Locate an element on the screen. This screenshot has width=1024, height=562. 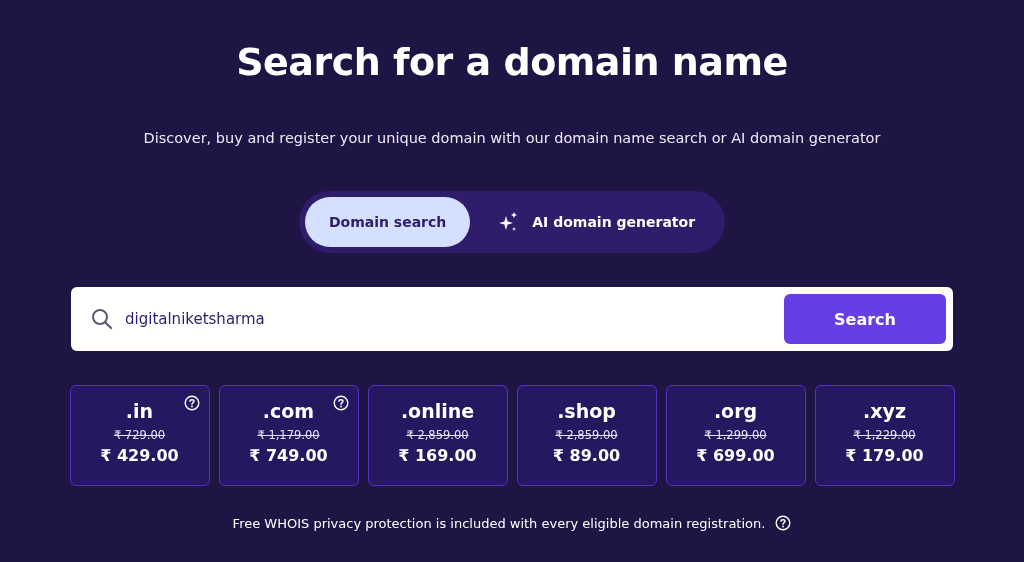
domain-card: .org ₹ 1,299.00 ₹ 699.00 is located at coordinates (735, 435).